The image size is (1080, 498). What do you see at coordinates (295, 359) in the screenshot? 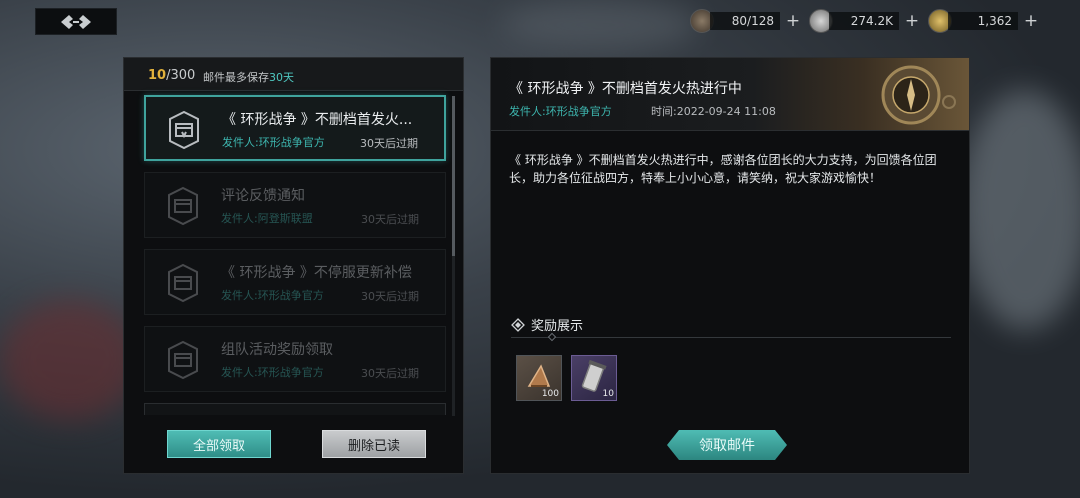
I see `mail-list-item: 组队活动奖励领取 发件人:环形战争官方 30天后过期` at bounding box center [295, 359].